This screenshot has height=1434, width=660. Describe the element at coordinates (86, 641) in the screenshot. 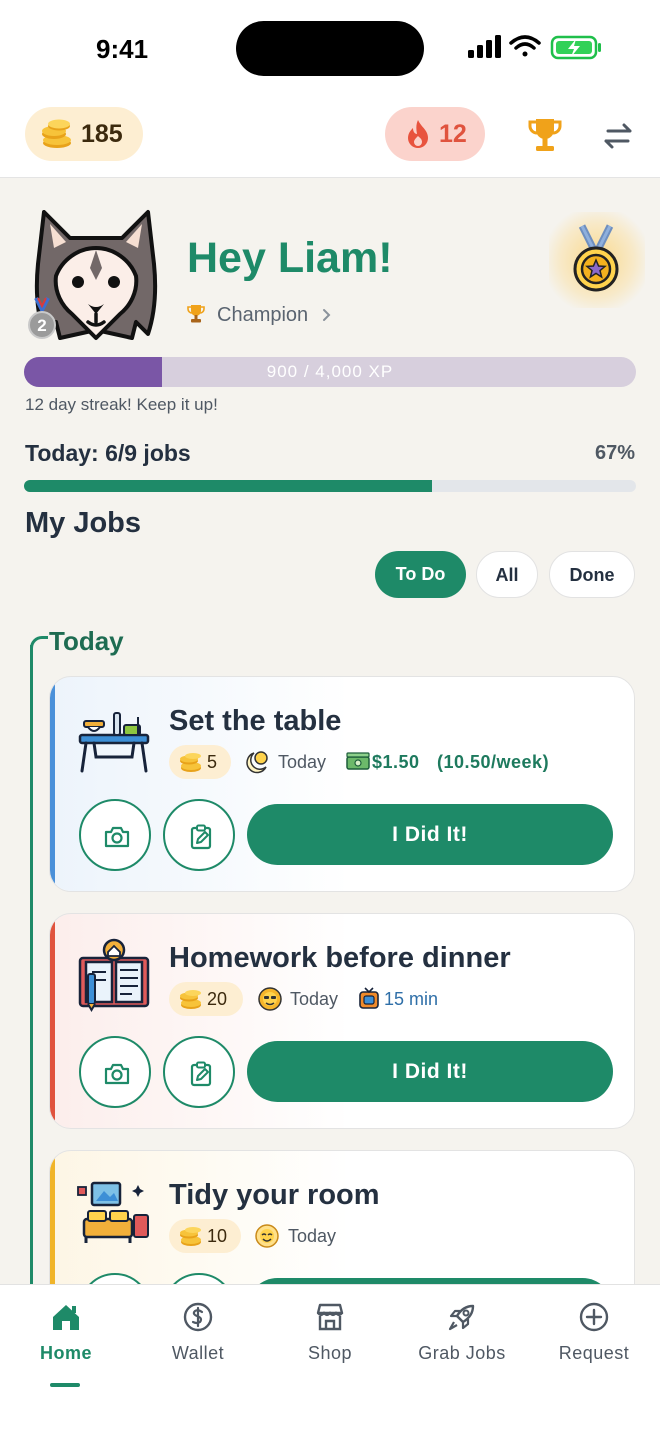

I see `day-group-label: Today` at that location.